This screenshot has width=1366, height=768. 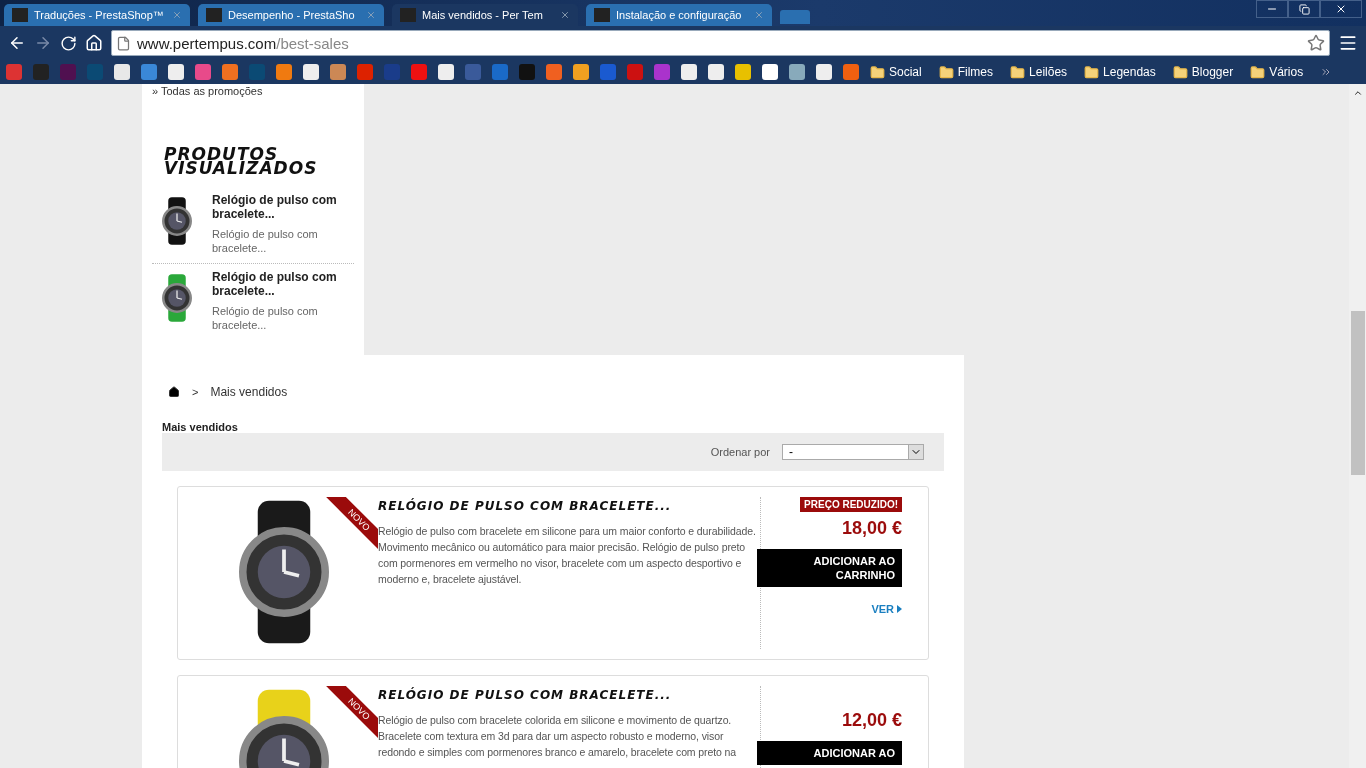 What do you see at coordinates (253, 90) in the screenshot?
I see `all-promotions-link: » Todas as promoções` at bounding box center [253, 90].